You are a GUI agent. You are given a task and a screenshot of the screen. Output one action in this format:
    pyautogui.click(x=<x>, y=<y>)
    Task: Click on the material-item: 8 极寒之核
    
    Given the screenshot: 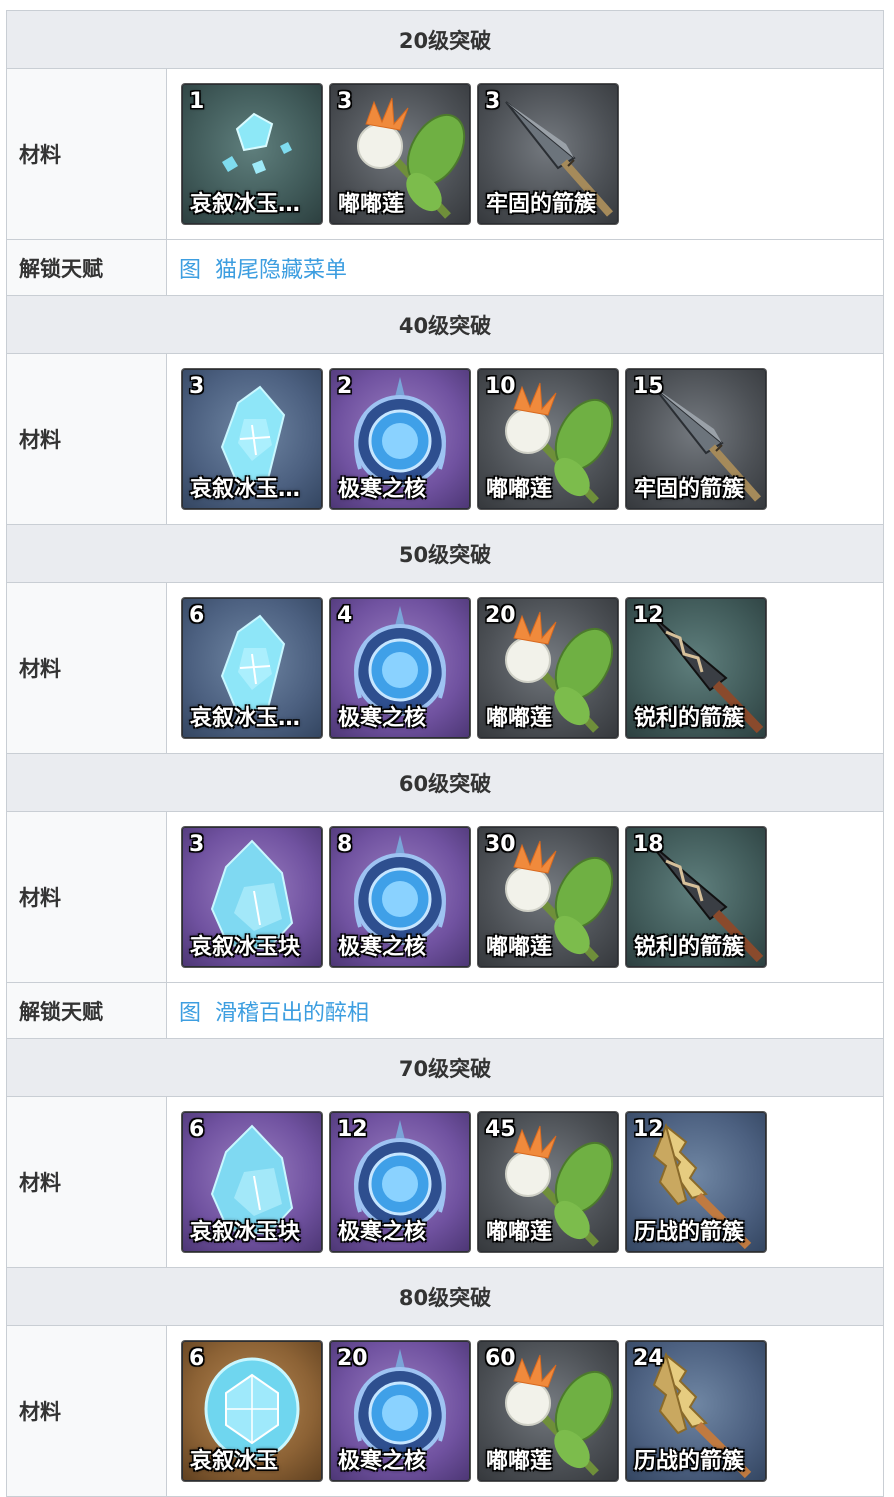 What is the action you would take?
    pyautogui.click(x=400, y=897)
    